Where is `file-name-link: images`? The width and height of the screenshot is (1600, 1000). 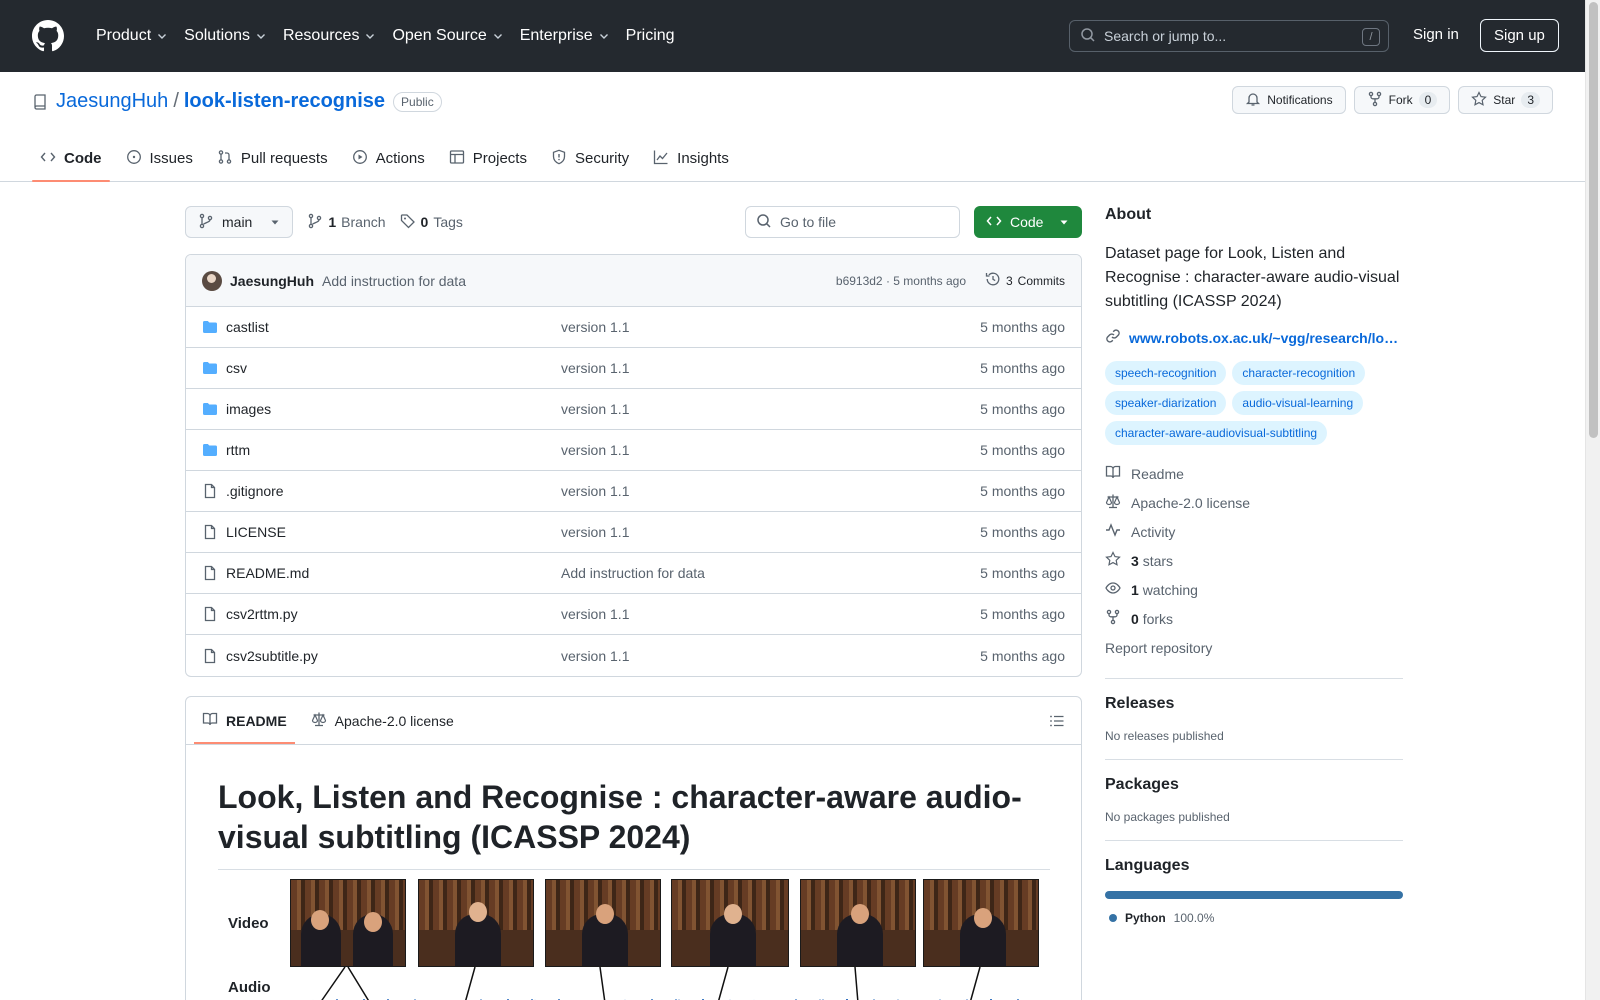 file-name-link: images is located at coordinates (248, 409).